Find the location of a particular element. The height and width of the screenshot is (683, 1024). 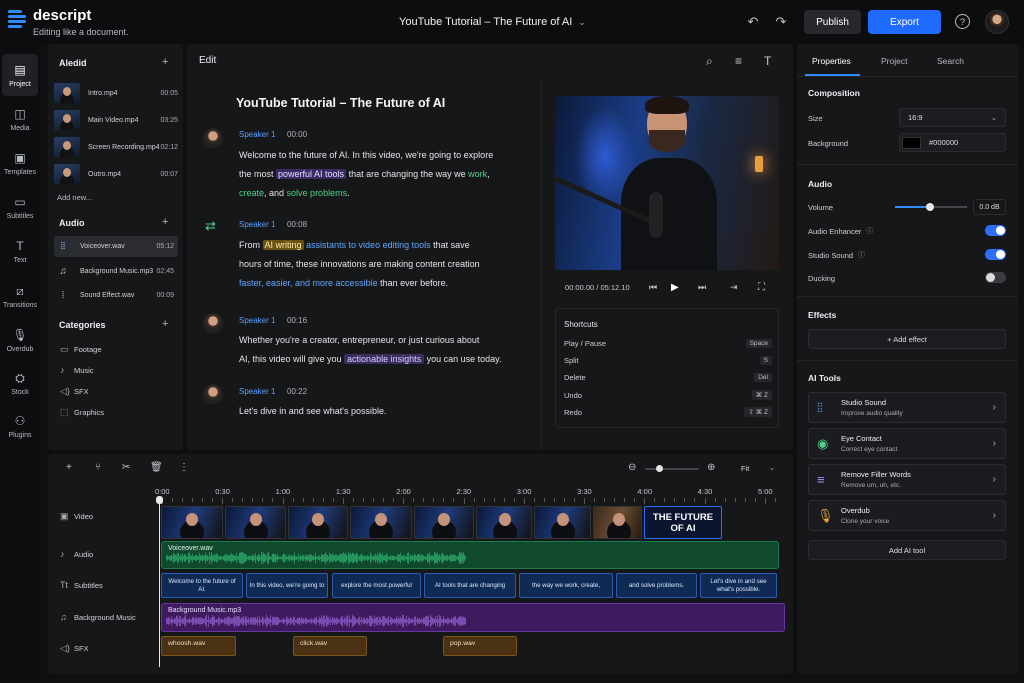

zoom-fit-select: Fit ⌄ is located at coordinates (758, 469).